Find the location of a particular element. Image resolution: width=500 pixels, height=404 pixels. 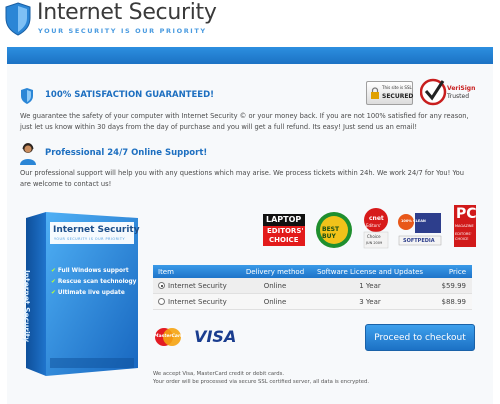

lock-icon is located at coordinates (375, 93).